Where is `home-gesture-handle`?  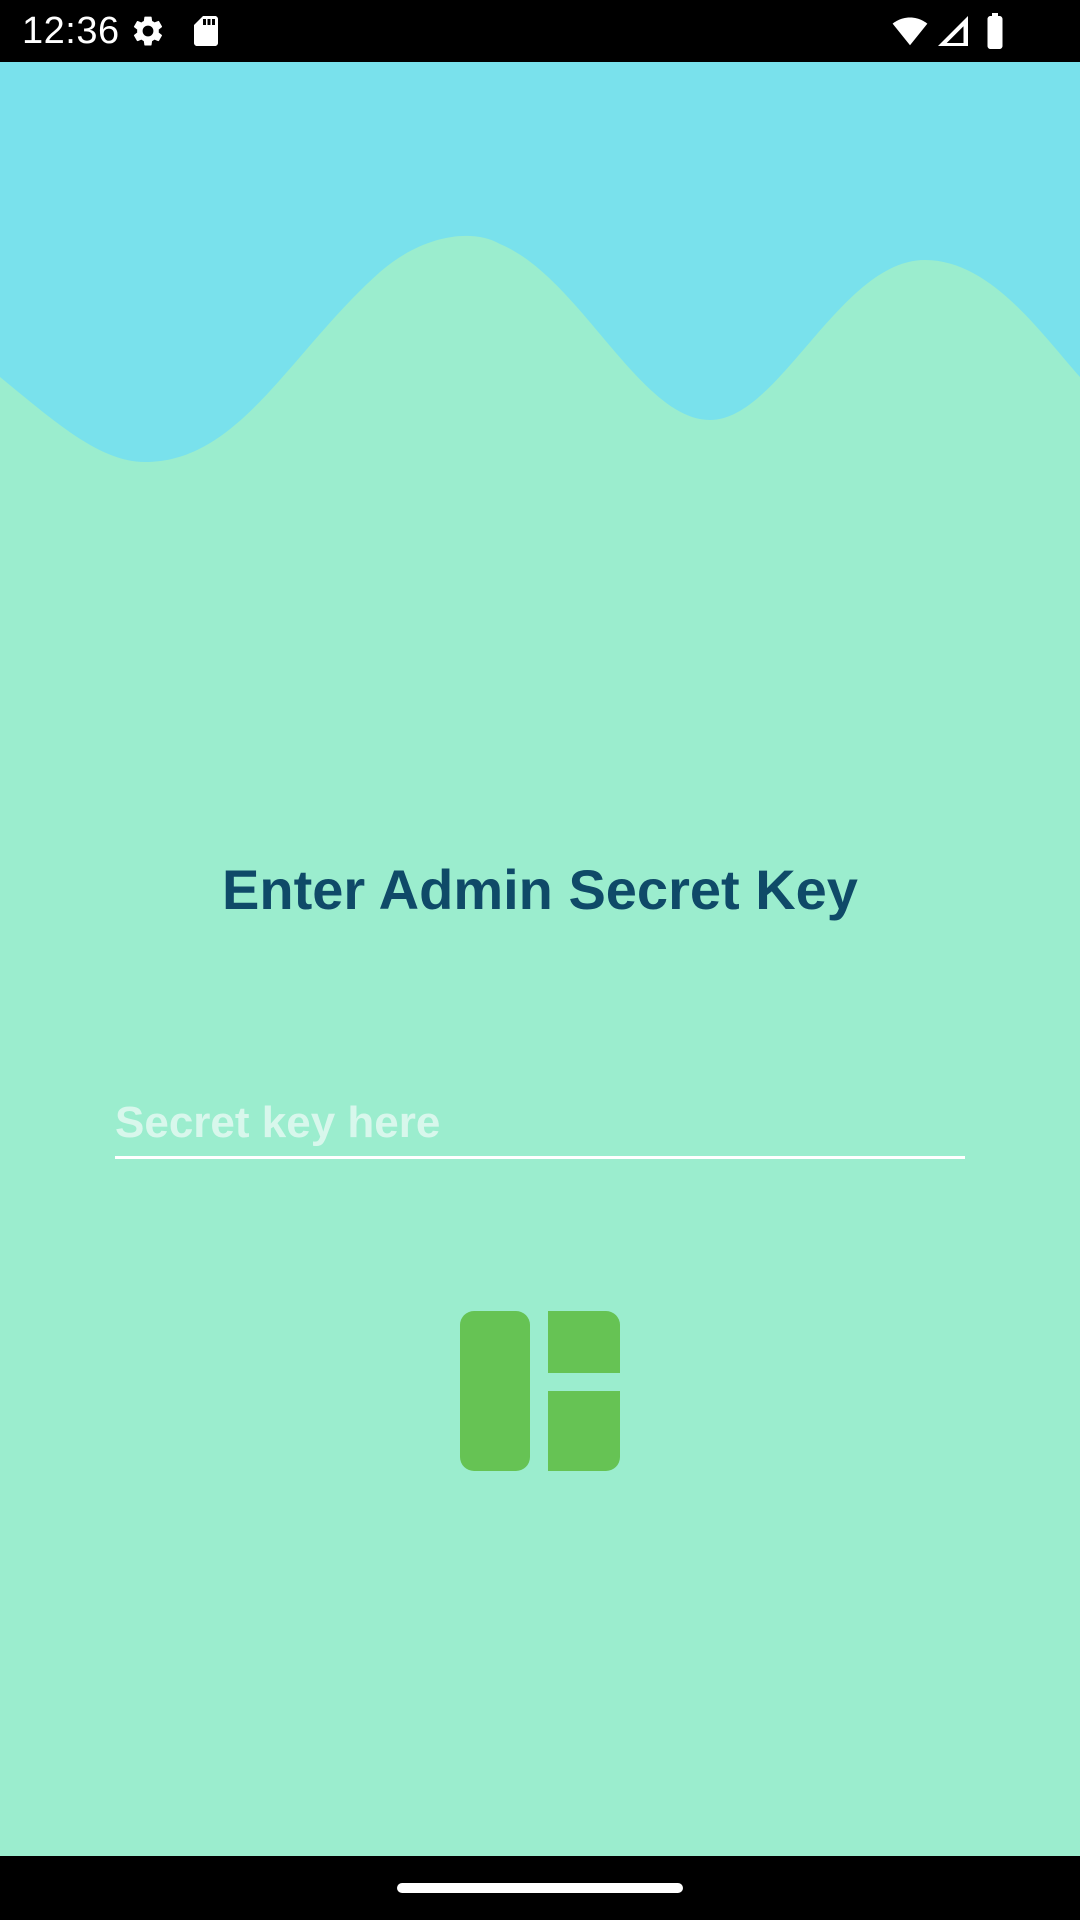 home-gesture-handle is located at coordinates (540, 1888).